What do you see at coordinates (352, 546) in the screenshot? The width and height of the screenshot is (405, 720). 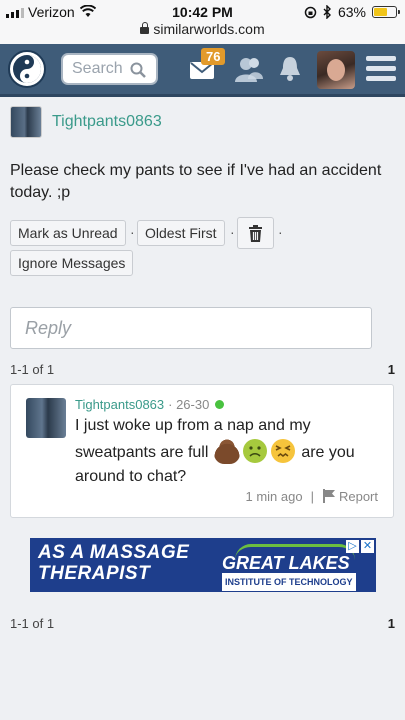 I see `adchoices-icon: ▷` at bounding box center [352, 546].